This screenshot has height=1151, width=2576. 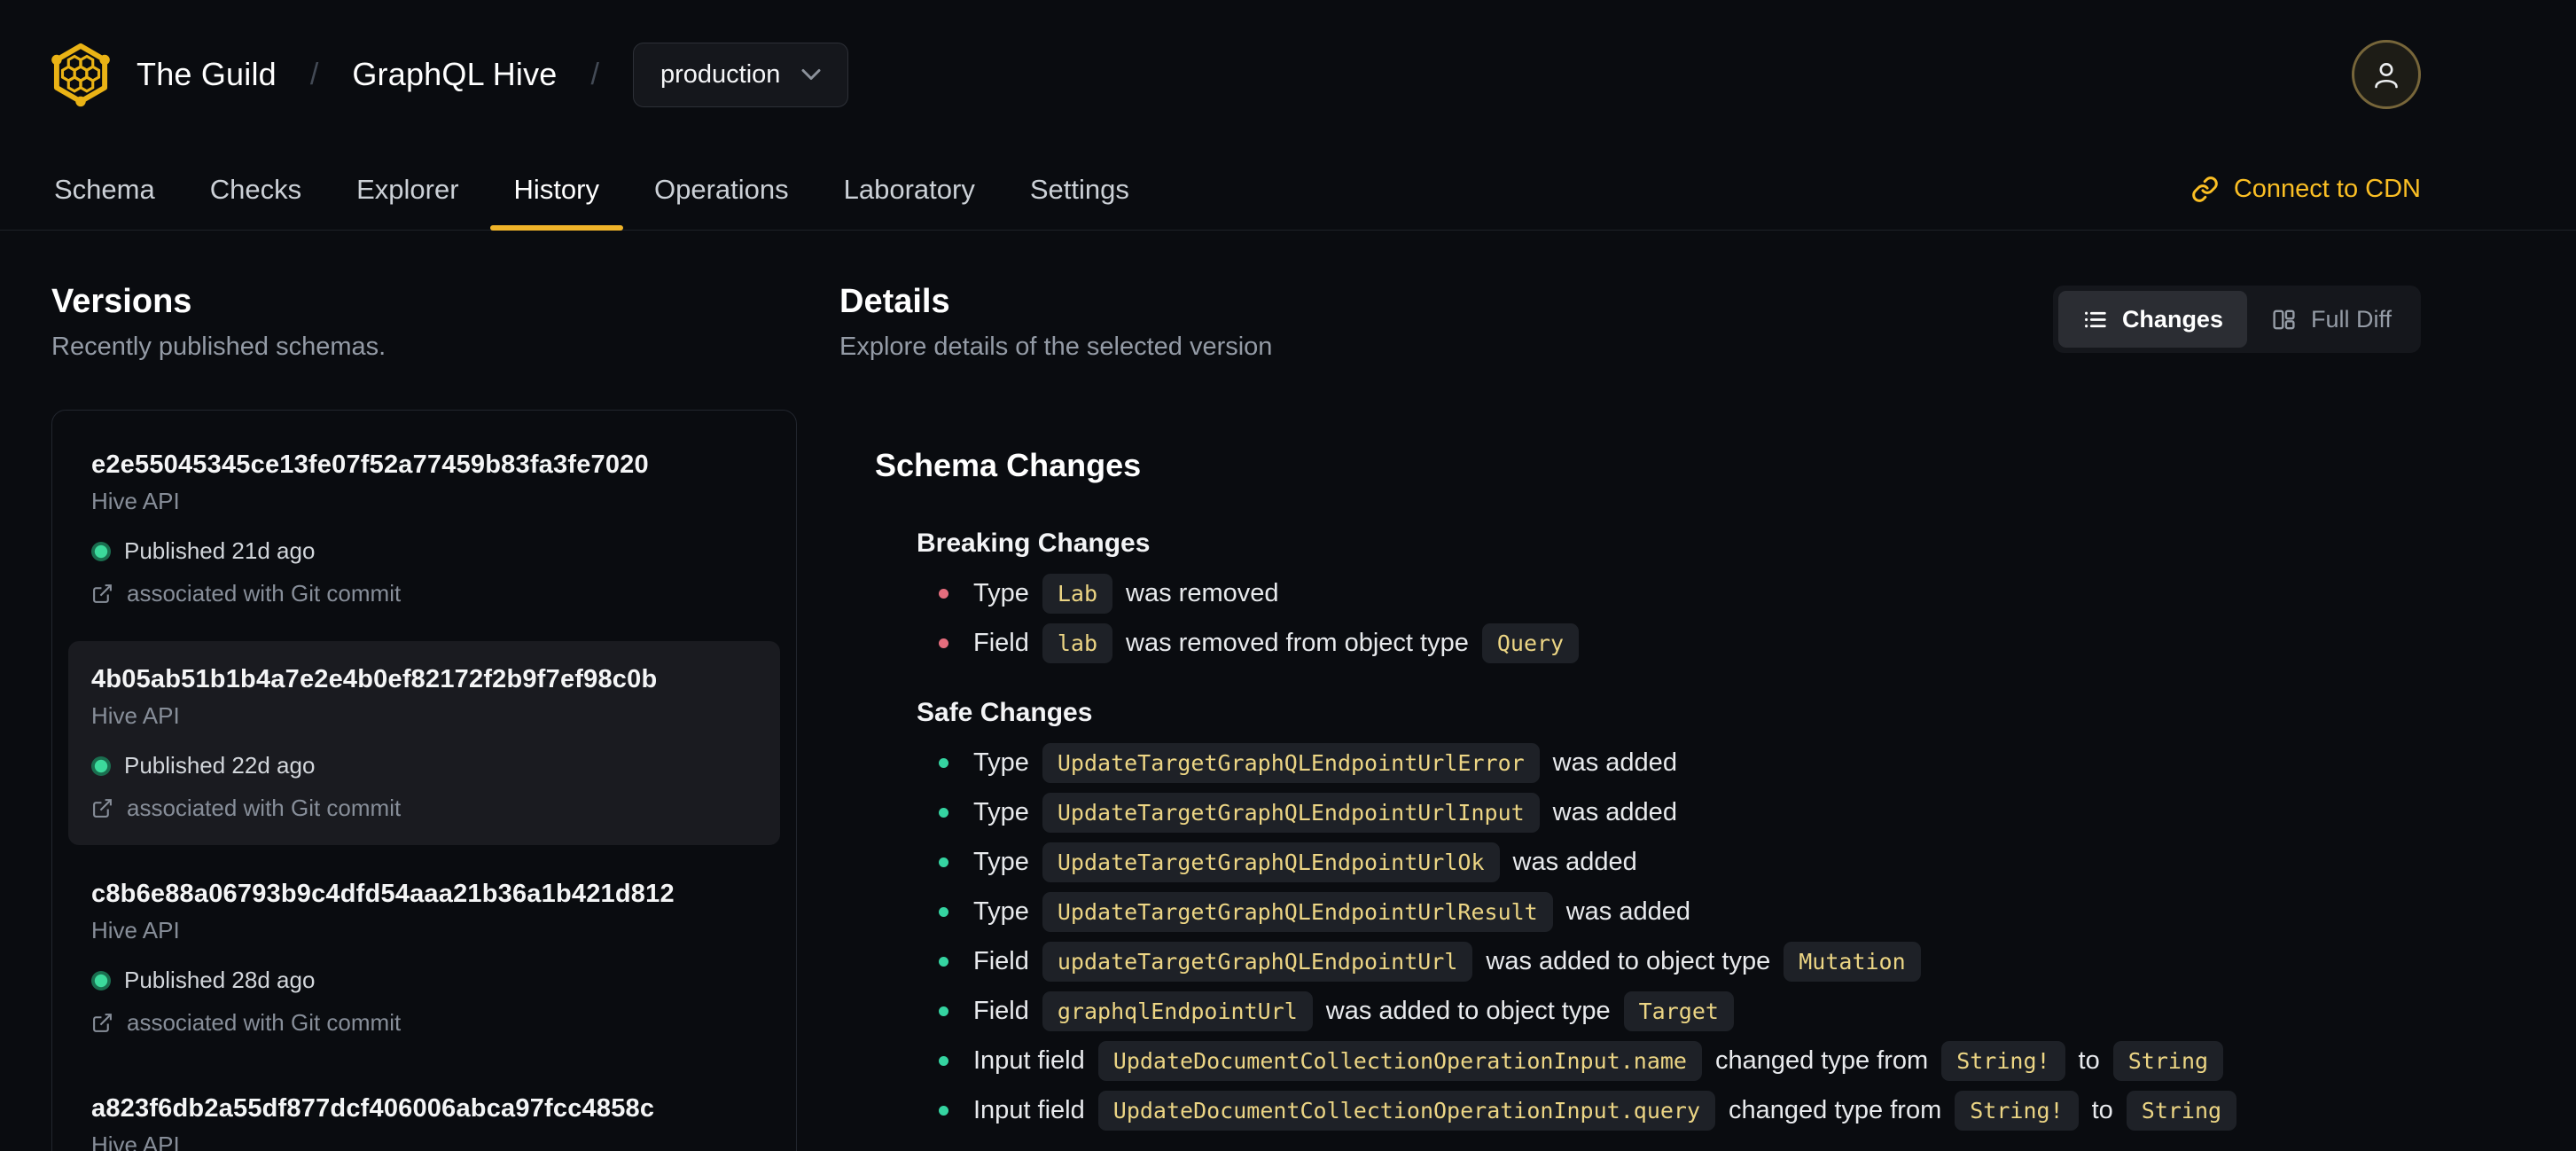 I want to click on schema-member-chip: Target, so click(x=1678, y=1010).